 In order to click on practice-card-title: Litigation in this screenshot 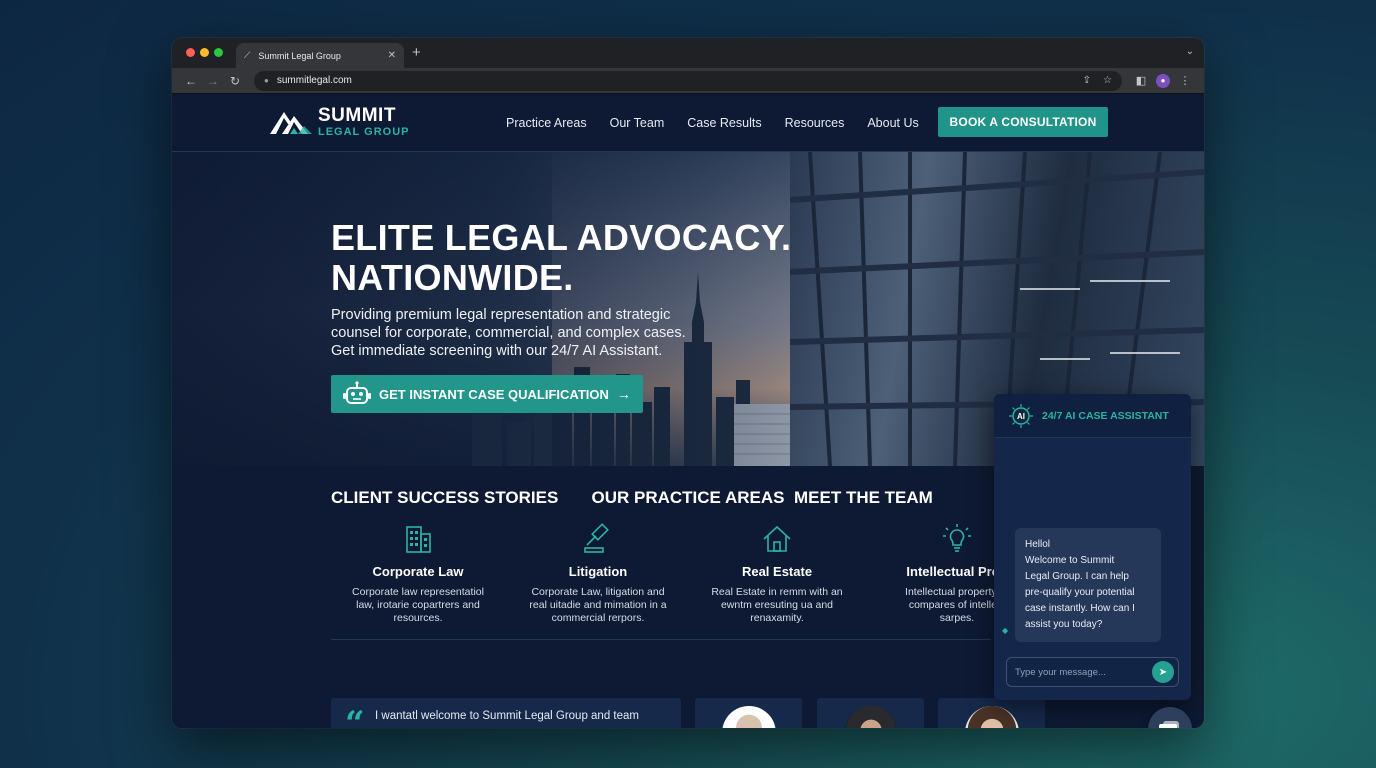, I will do `click(598, 571)`.